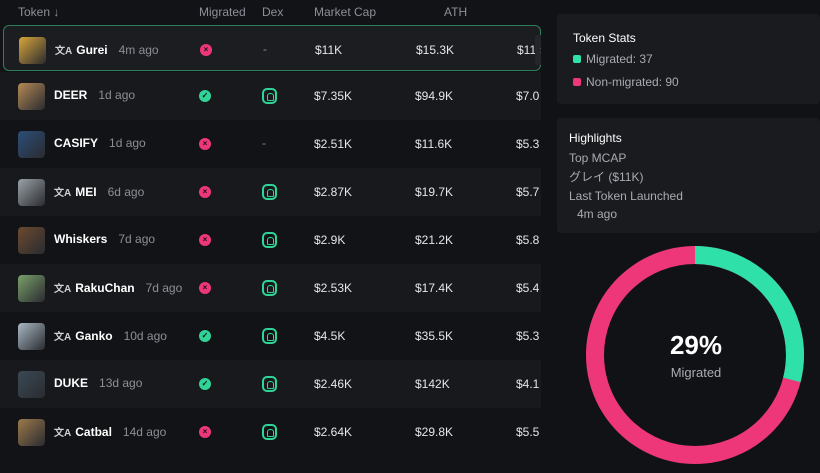  What do you see at coordinates (597, 214) in the screenshot?
I see `last-launched-value: 4m ago` at bounding box center [597, 214].